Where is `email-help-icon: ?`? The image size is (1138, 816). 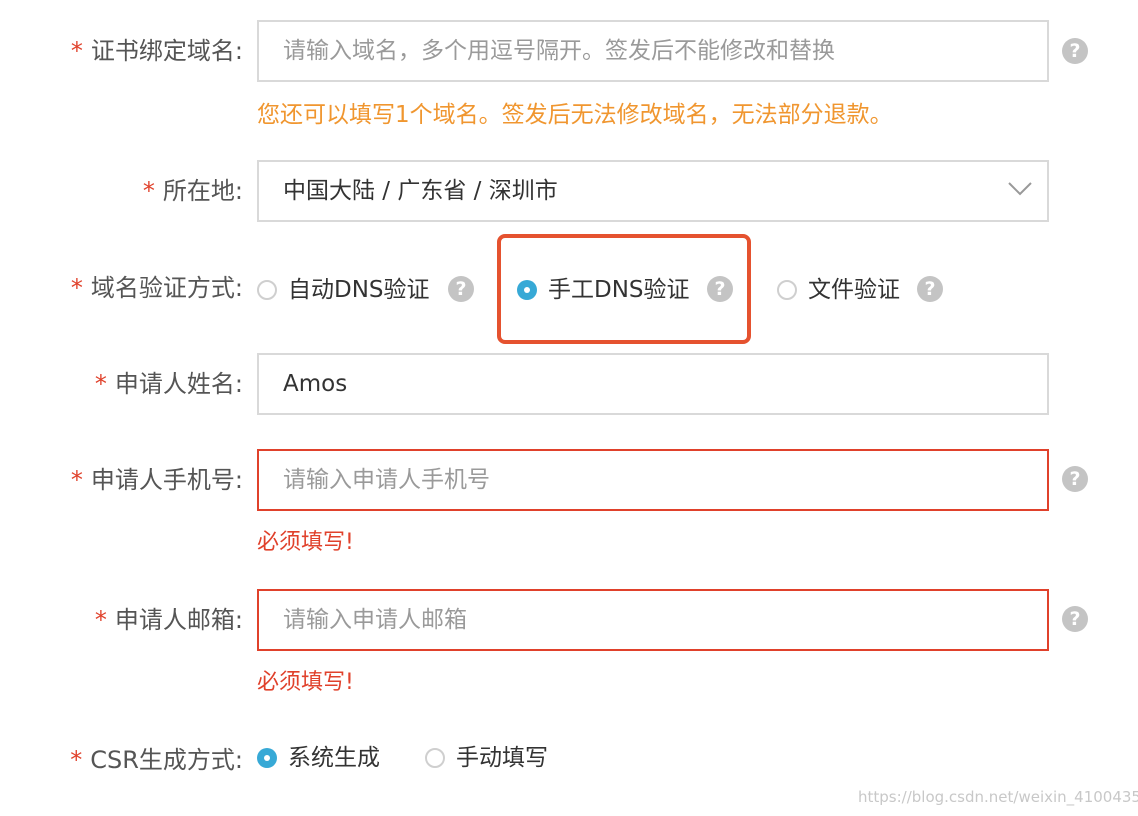
email-help-icon: ? is located at coordinates (1075, 619).